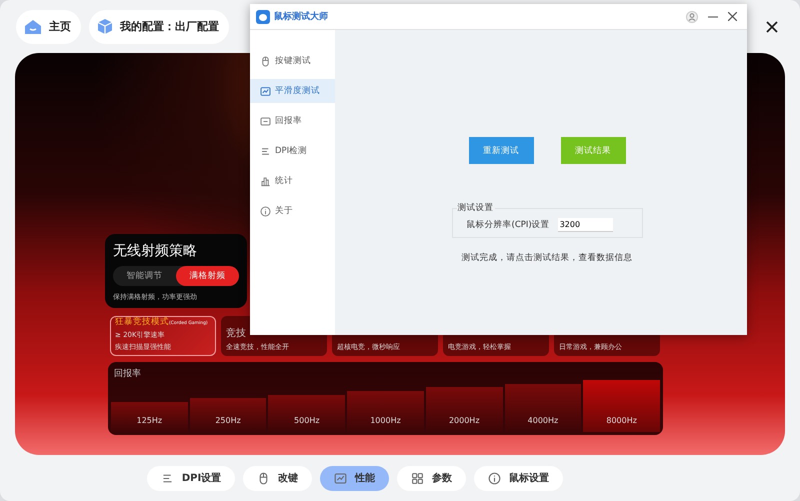 Image resolution: width=800 pixels, height=501 pixels. What do you see at coordinates (355, 478) in the screenshot?
I see `nav-tab: 性能` at bounding box center [355, 478].